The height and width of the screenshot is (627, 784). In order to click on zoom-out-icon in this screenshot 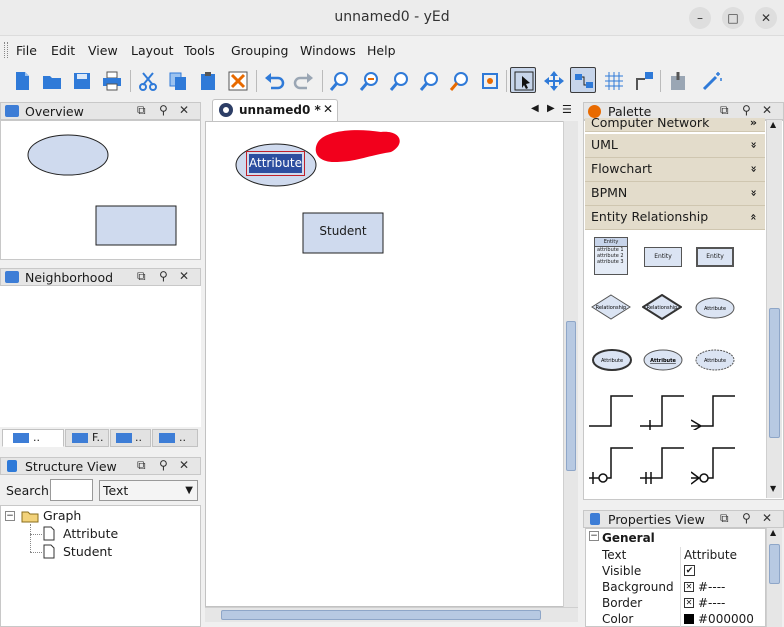, I will do `click(369, 80)`.